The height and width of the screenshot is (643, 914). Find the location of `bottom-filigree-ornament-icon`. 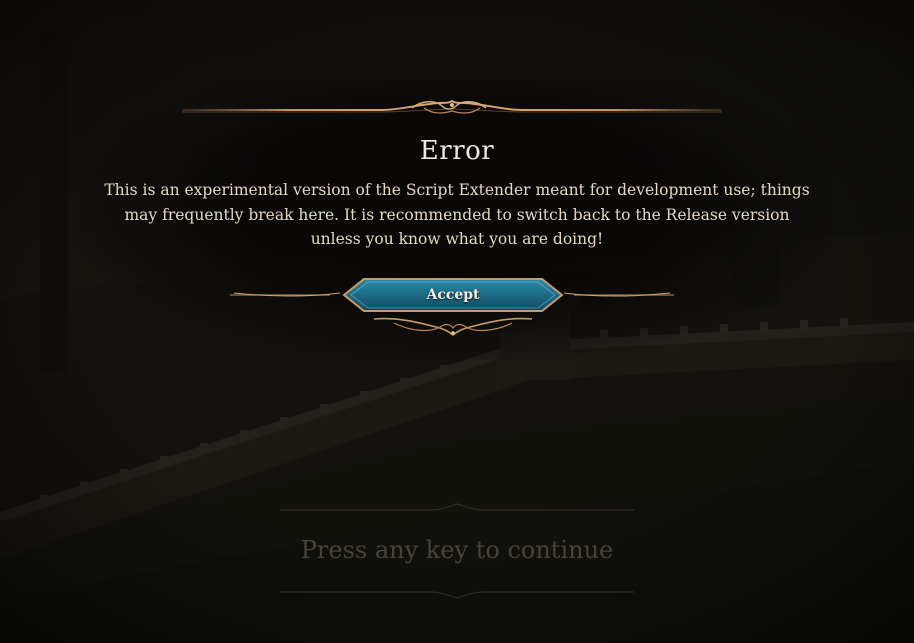

bottom-filigree-ornament-icon is located at coordinates (453, 327).